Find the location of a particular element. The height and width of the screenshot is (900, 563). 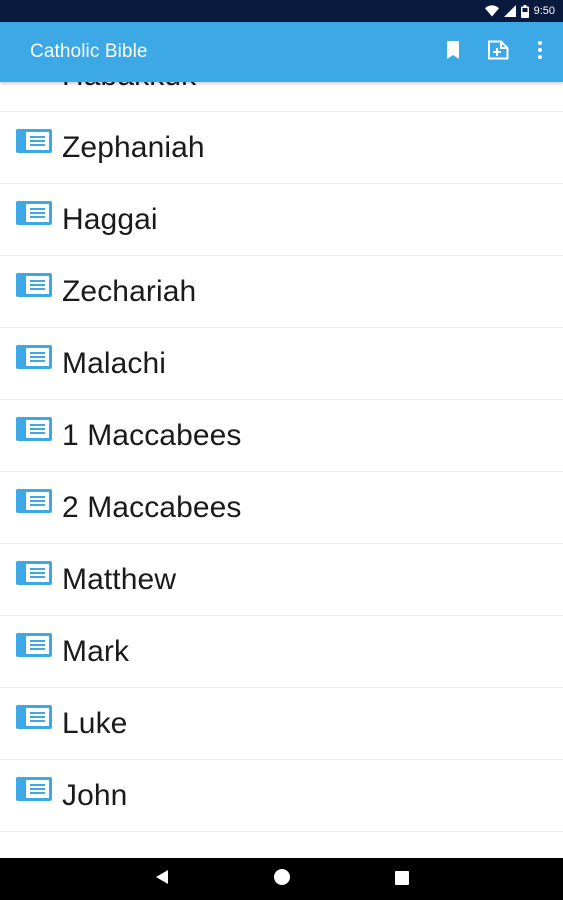

app-bar: Catholic Bible is located at coordinates (281, 52).